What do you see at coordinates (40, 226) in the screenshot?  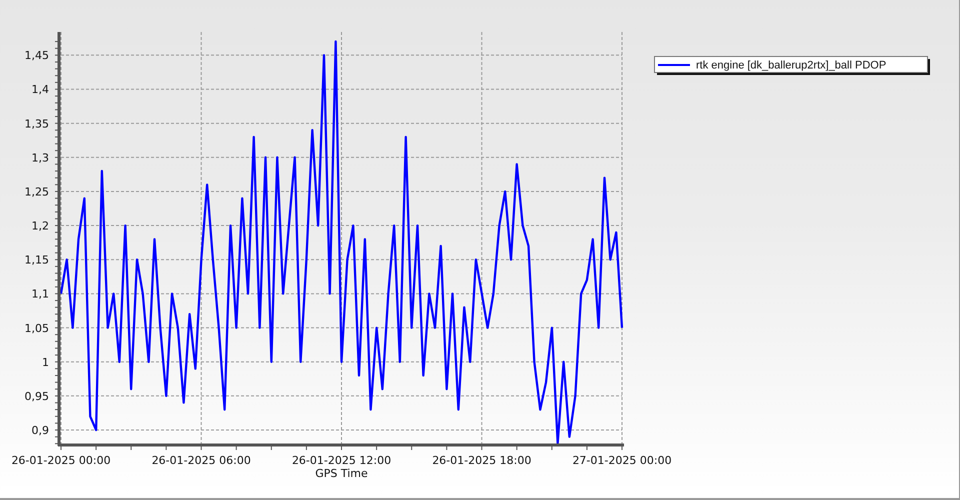 I see `y-tick-label: 1,2` at bounding box center [40, 226].